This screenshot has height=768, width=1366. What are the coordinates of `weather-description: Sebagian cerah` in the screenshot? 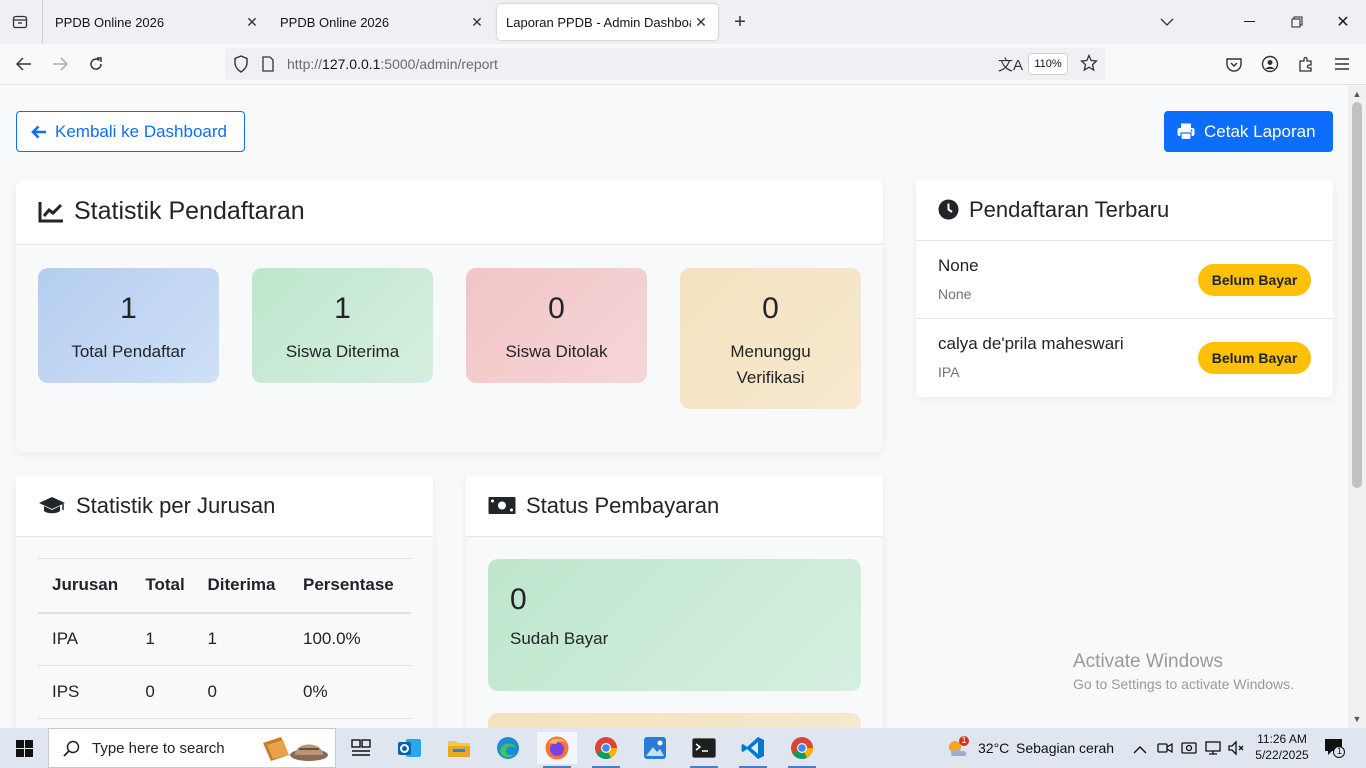 It's located at (1065, 748).